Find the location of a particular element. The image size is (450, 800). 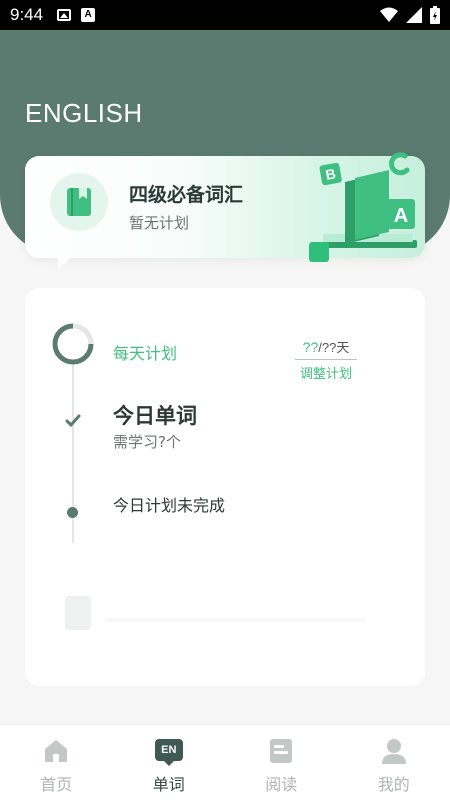

status-time: 9:44 is located at coordinates (27, 14).